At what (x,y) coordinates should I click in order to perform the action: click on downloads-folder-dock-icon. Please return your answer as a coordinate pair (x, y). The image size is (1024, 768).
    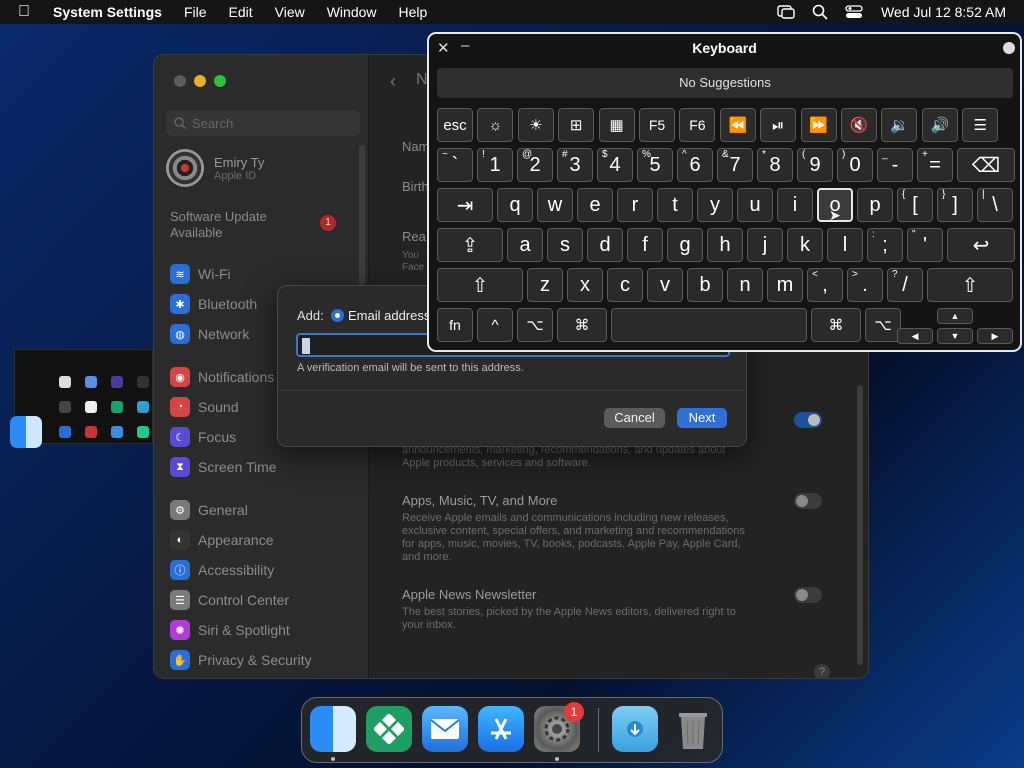
    Looking at the image, I should click on (635, 729).